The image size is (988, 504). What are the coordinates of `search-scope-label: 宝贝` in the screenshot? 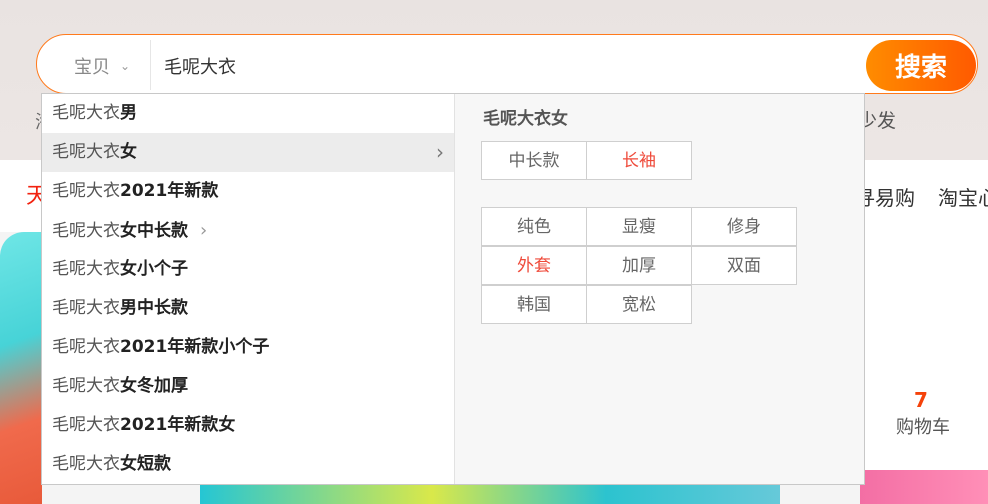 It's located at (92, 67).